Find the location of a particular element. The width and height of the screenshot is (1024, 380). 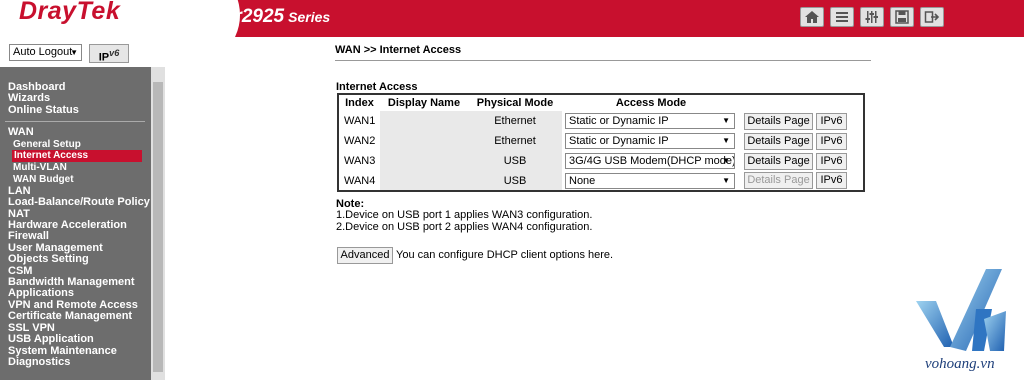

header-toolbar is located at coordinates (872, 17).